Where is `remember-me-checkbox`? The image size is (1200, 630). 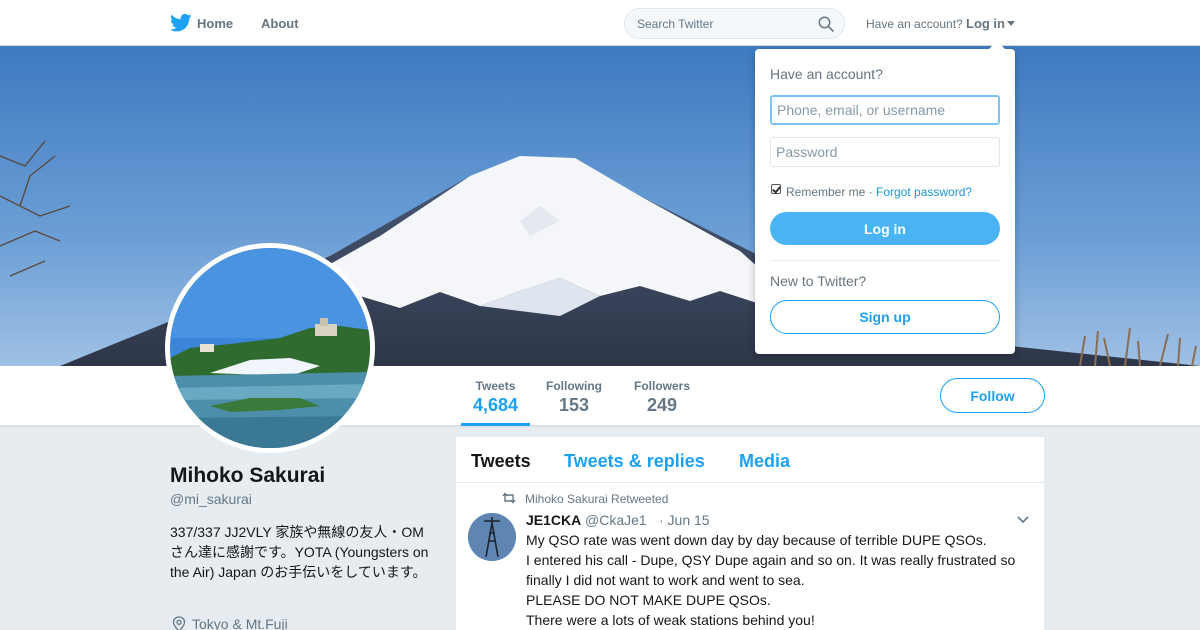
remember-me-checkbox is located at coordinates (776, 189).